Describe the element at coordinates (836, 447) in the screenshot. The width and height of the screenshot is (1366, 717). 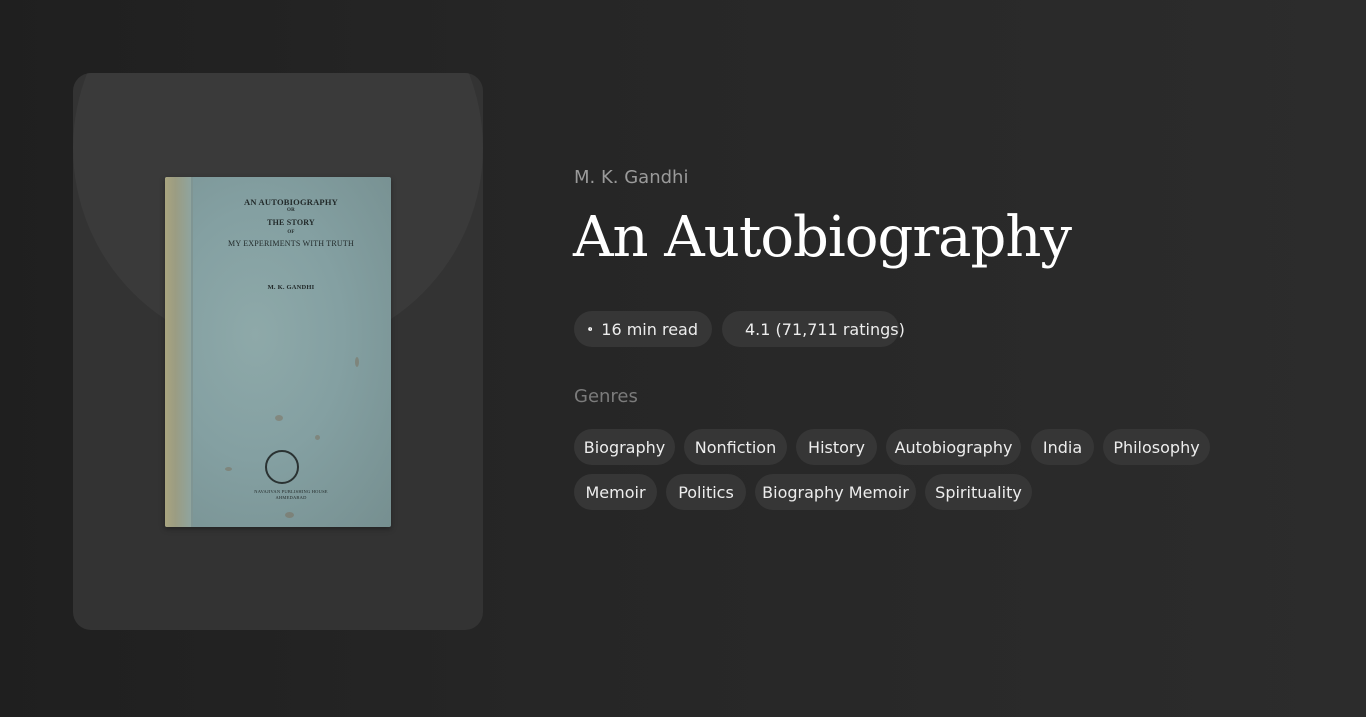
I see `genre-tag-history: History` at that location.